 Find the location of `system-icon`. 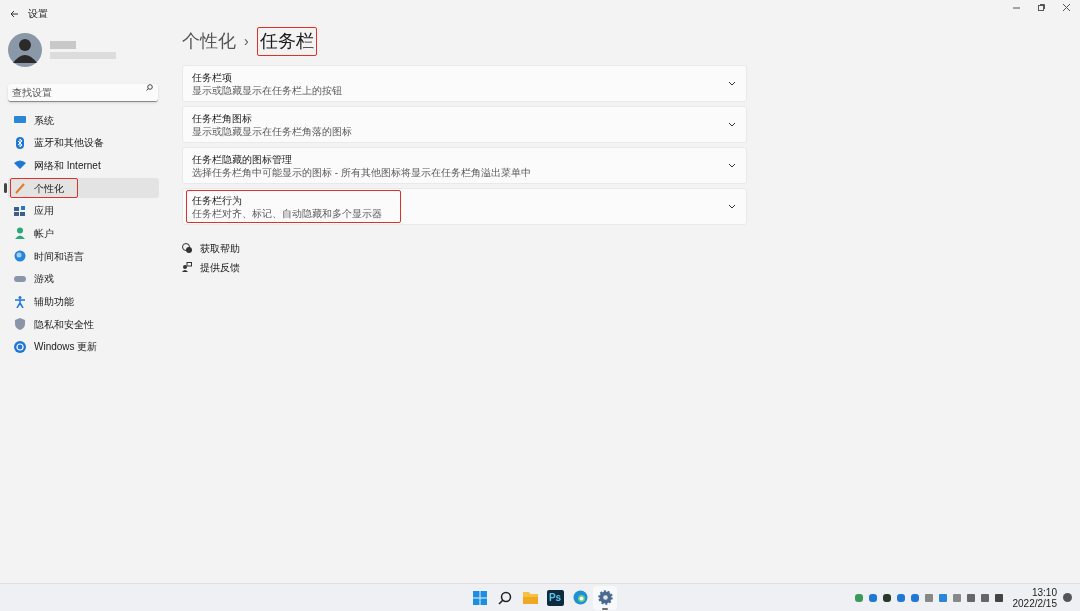

system-icon is located at coordinates (20, 120).